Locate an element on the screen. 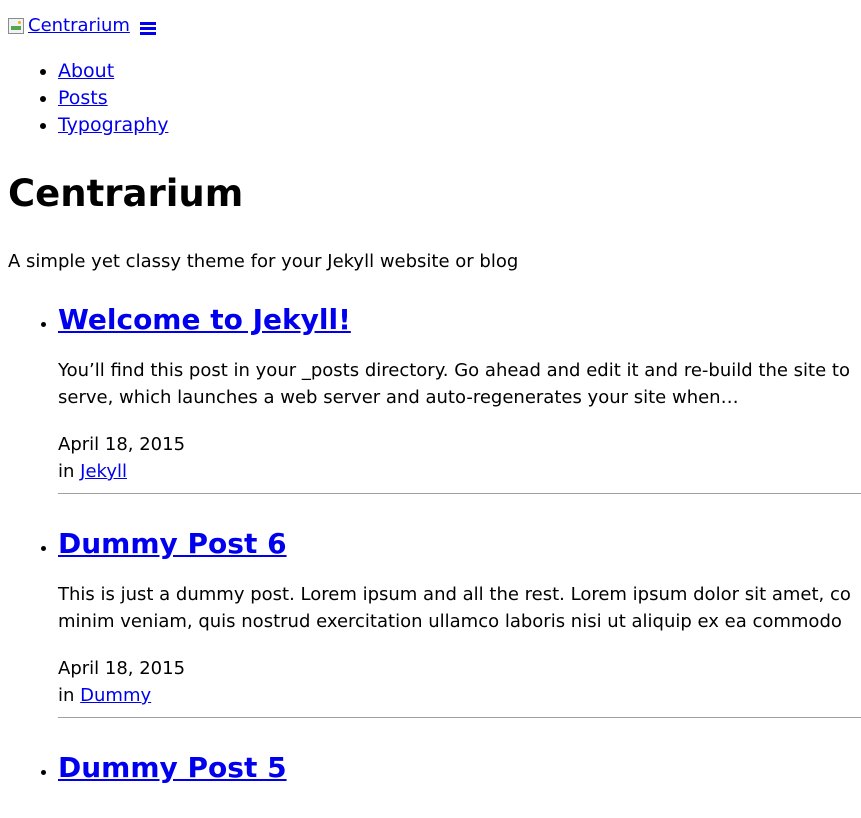  logo-alt-text: Centrarium is located at coordinates (79, 25).